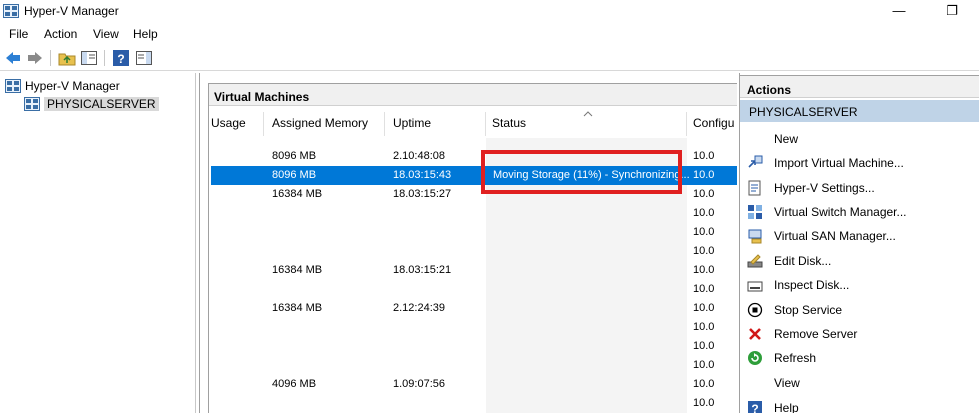  Describe the element at coordinates (581, 172) in the screenshot. I see `annotation-highlight-box` at that location.